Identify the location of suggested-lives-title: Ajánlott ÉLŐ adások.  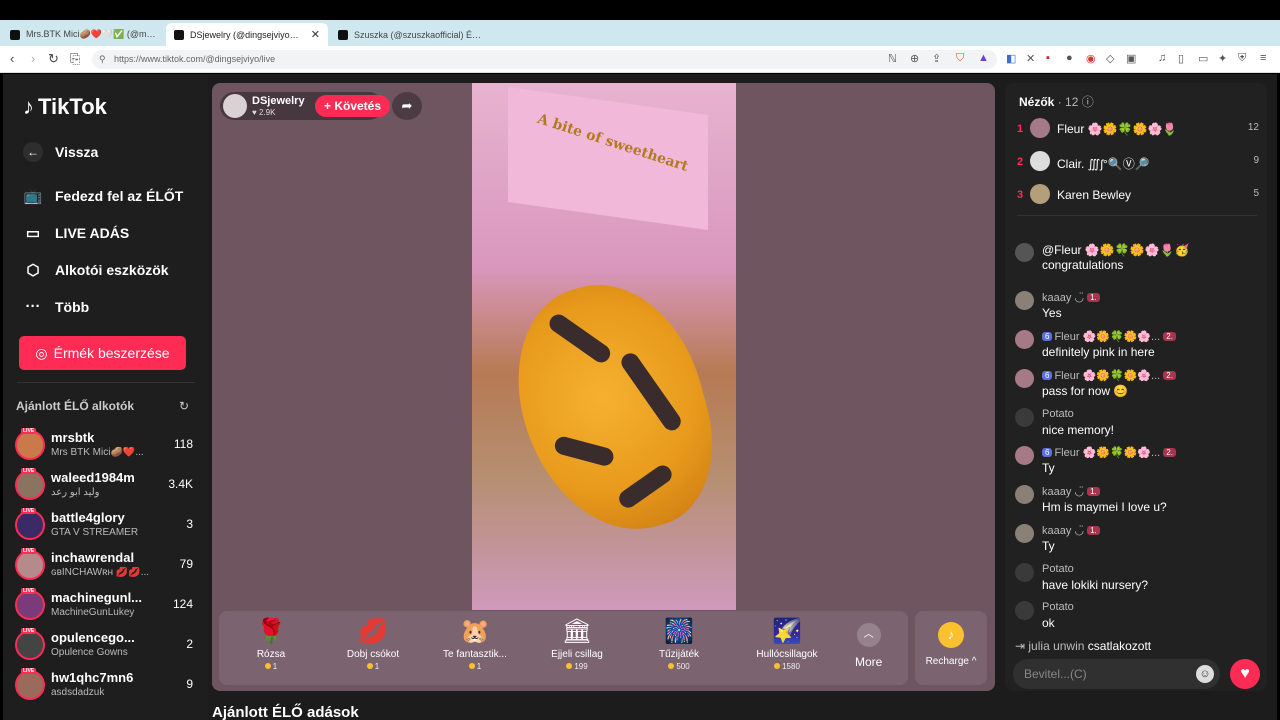
(285, 712).